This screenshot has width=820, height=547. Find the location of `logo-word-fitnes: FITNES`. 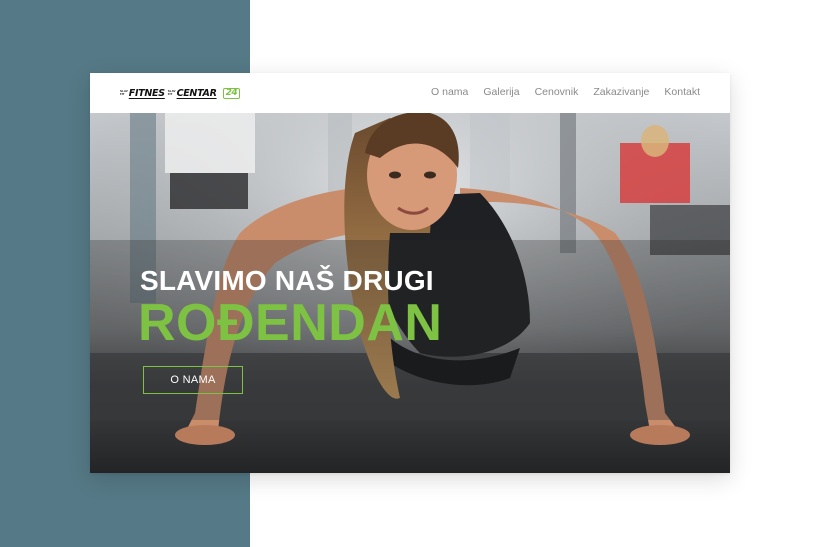

logo-word-fitnes: FITNES is located at coordinates (146, 93).